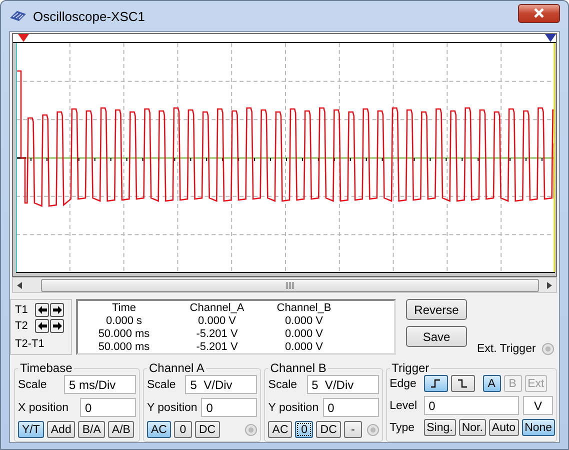  Describe the element at coordinates (538, 405) in the screenshot. I see `unit-field: V` at that location.